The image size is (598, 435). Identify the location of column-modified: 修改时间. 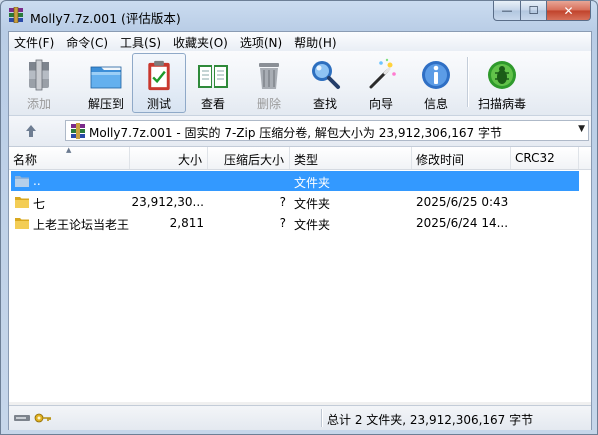
(461, 158).